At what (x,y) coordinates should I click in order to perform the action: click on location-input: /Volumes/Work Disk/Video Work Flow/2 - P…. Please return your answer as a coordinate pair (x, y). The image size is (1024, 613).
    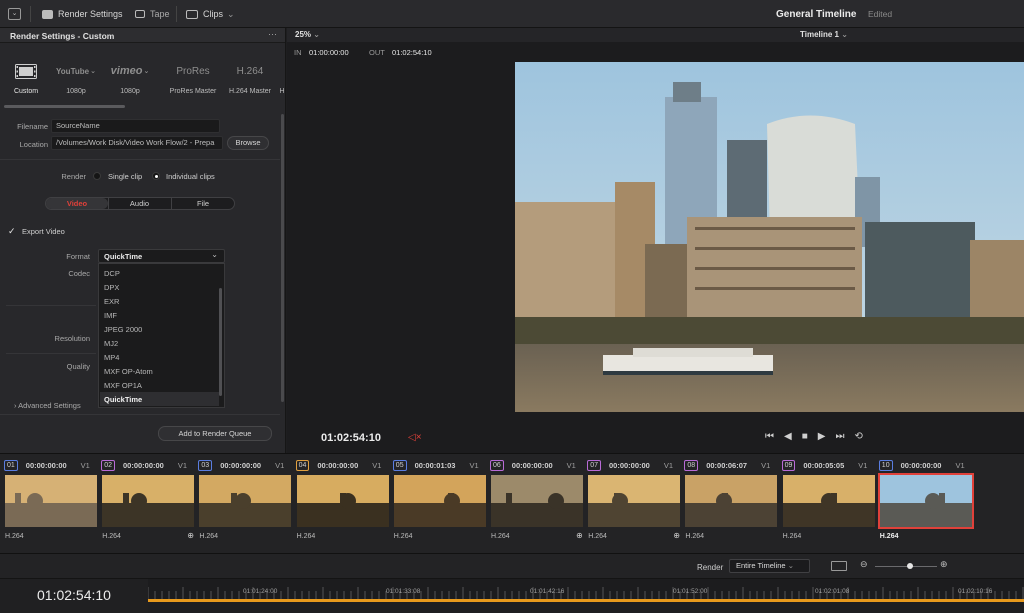
    Looking at the image, I should click on (137, 143).